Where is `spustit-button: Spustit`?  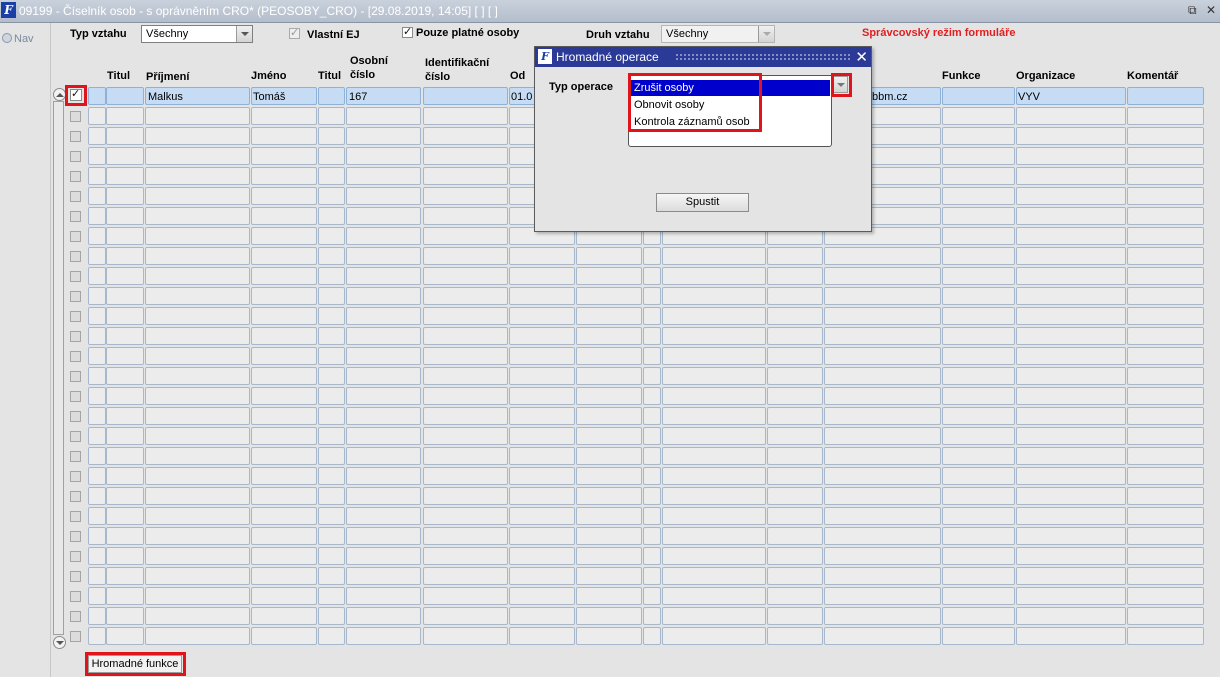
spustit-button: Spustit is located at coordinates (702, 202).